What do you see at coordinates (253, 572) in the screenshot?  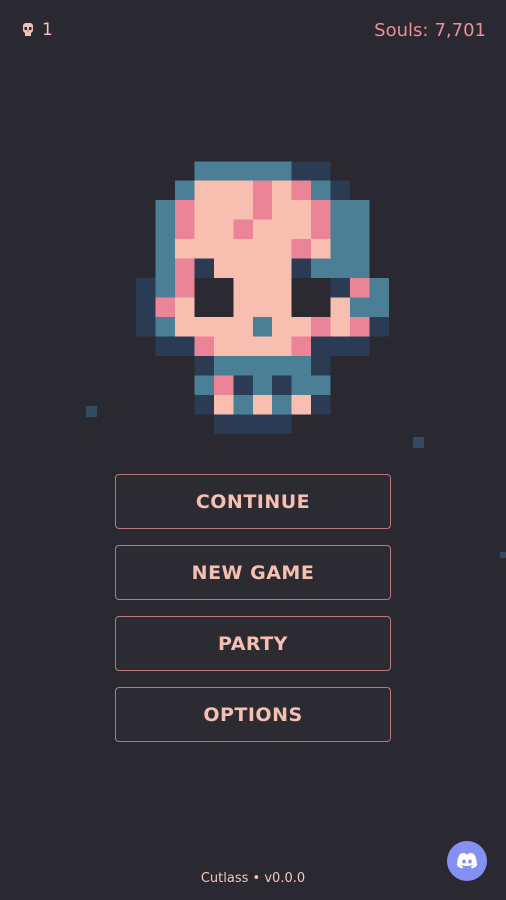 I see `new-game-button: NEW GAME` at bounding box center [253, 572].